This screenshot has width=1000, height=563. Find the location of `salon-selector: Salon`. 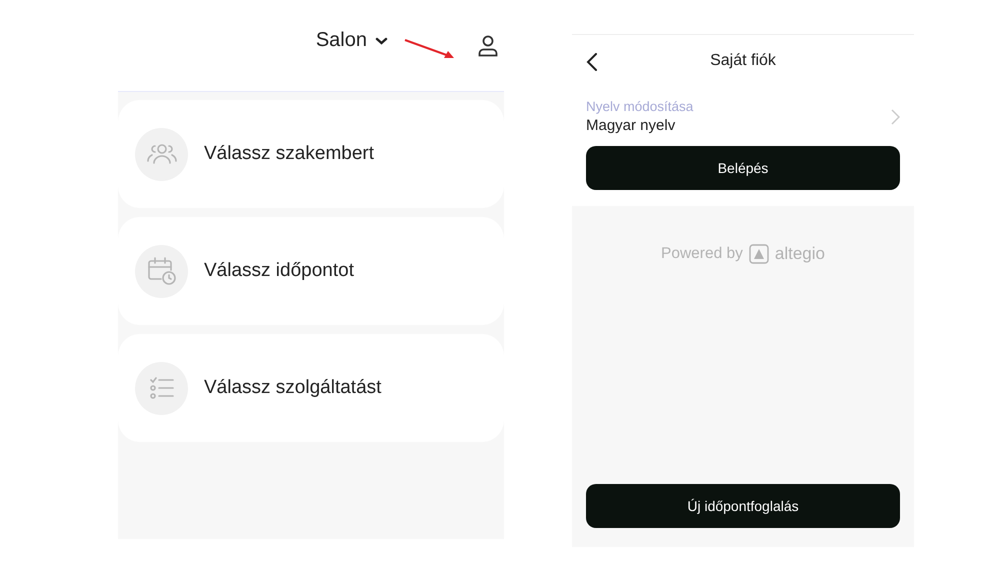

salon-selector: Salon is located at coordinates (352, 40).